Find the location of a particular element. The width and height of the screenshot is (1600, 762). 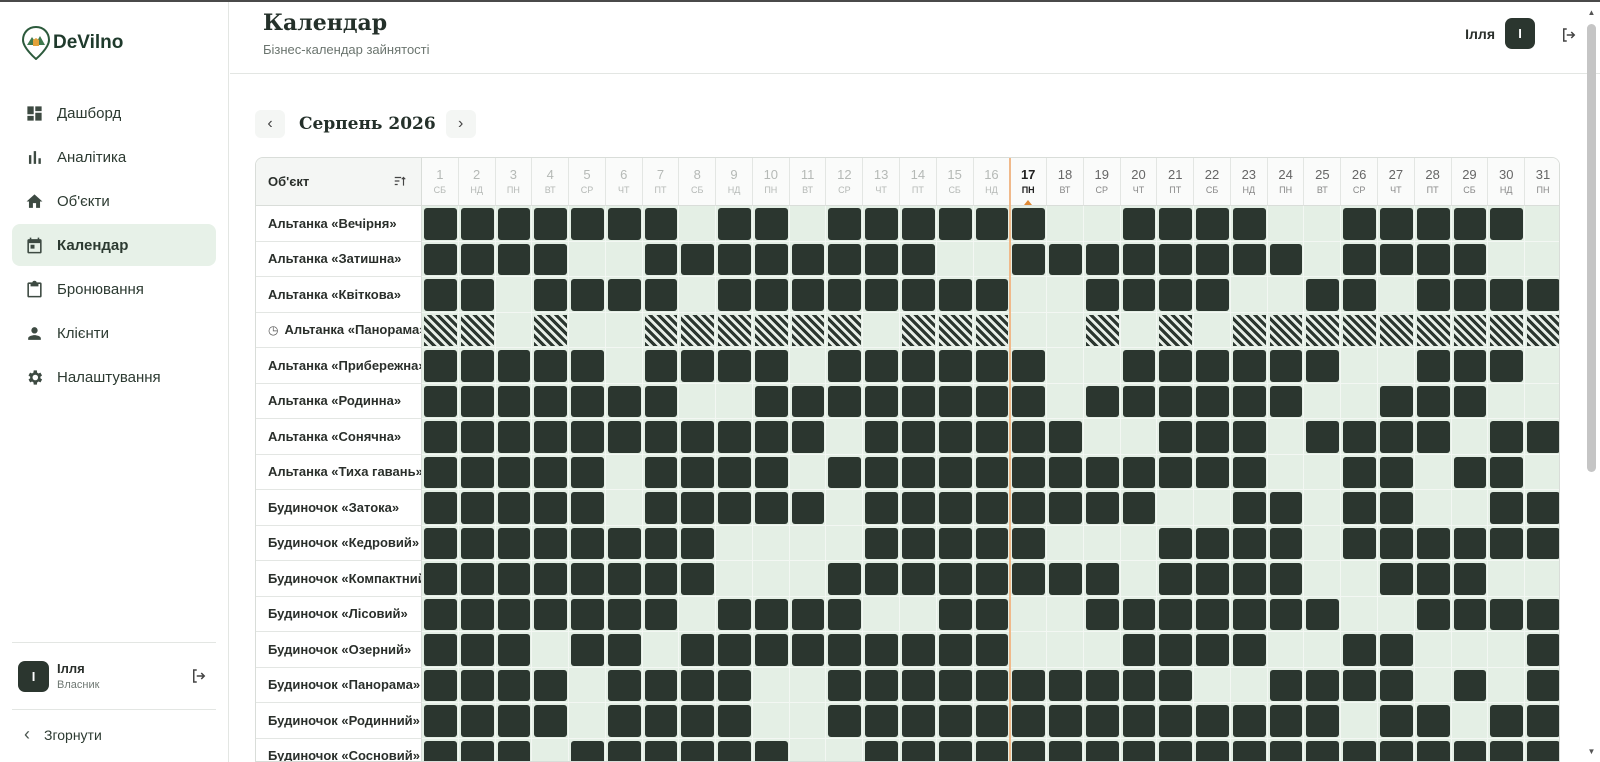

nav-item-dashboard: Дашборд is located at coordinates (114, 113).